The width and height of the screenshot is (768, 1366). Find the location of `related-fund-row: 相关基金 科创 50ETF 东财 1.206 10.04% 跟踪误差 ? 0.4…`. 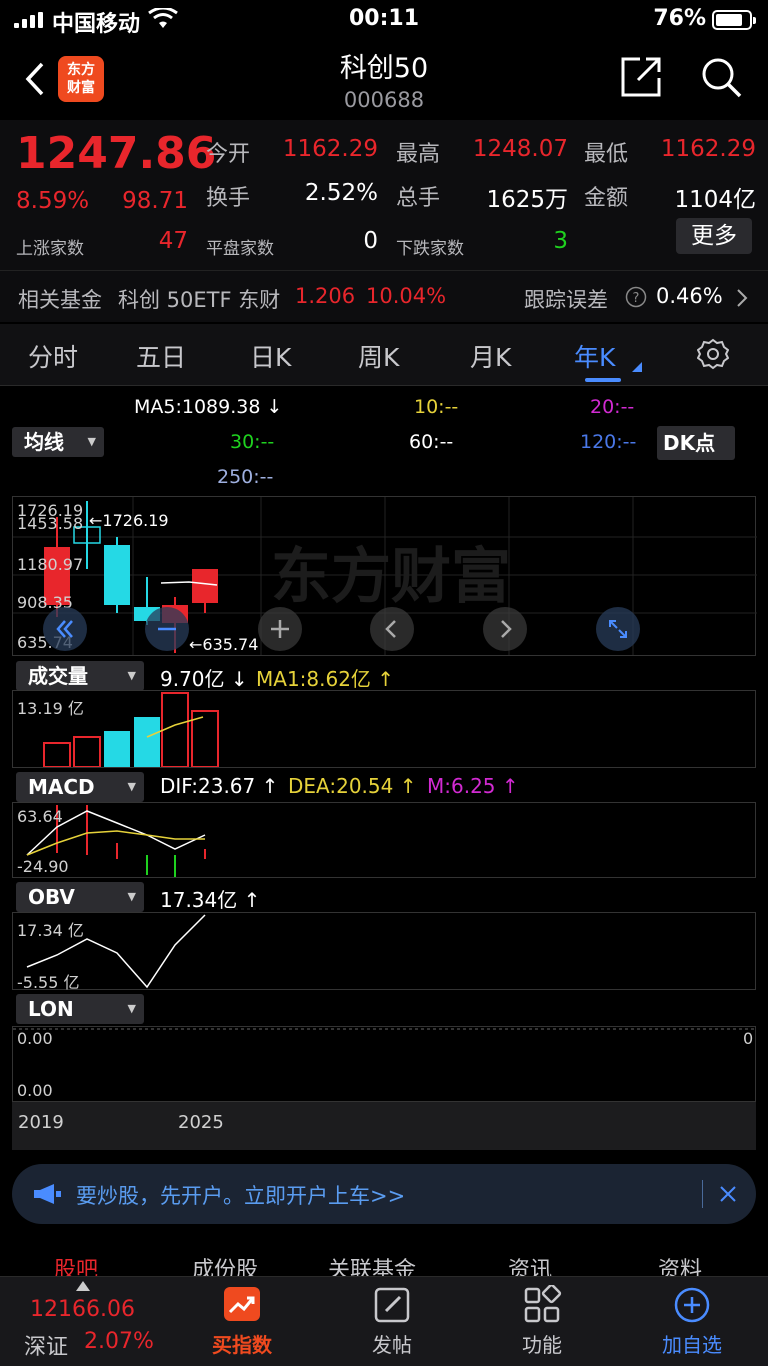

related-fund-row: 相关基金 科创 50ETF 东财 1.206 10.04% 跟踪误差 ? 0.4… is located at coordinates (384, 296).